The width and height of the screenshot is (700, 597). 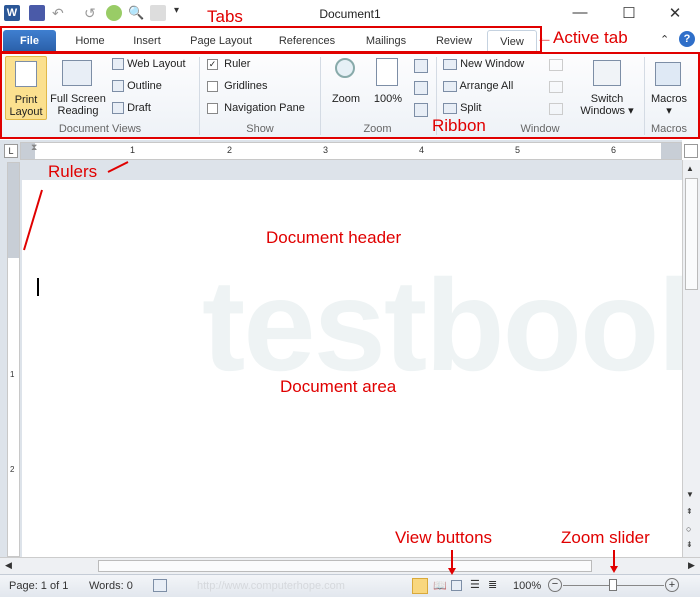 What do you see at coordinates (690, 494) in the screenshot?
I see `scroll-down-icon: ▼` at bounding box center [690, 494].